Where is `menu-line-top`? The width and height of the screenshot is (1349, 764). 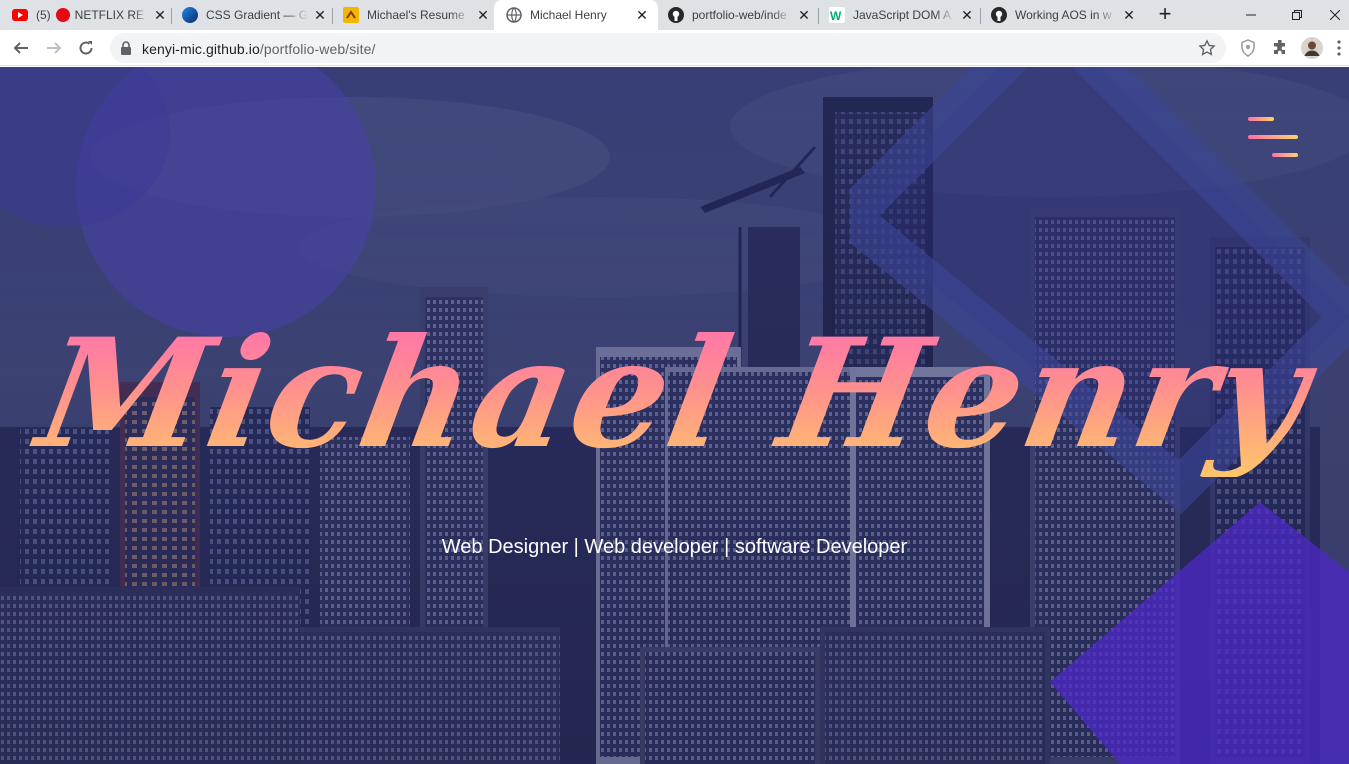 menu-line-top is located at coordinates (1261, 119).